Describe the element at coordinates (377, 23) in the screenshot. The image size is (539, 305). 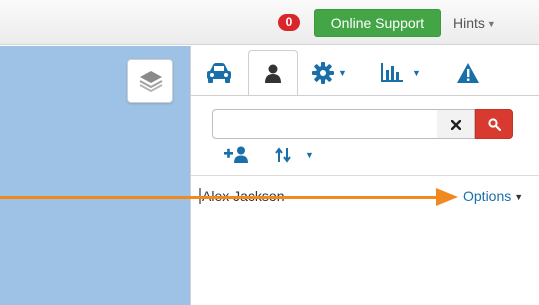
I see `online-support-button: Online Support` at that location.